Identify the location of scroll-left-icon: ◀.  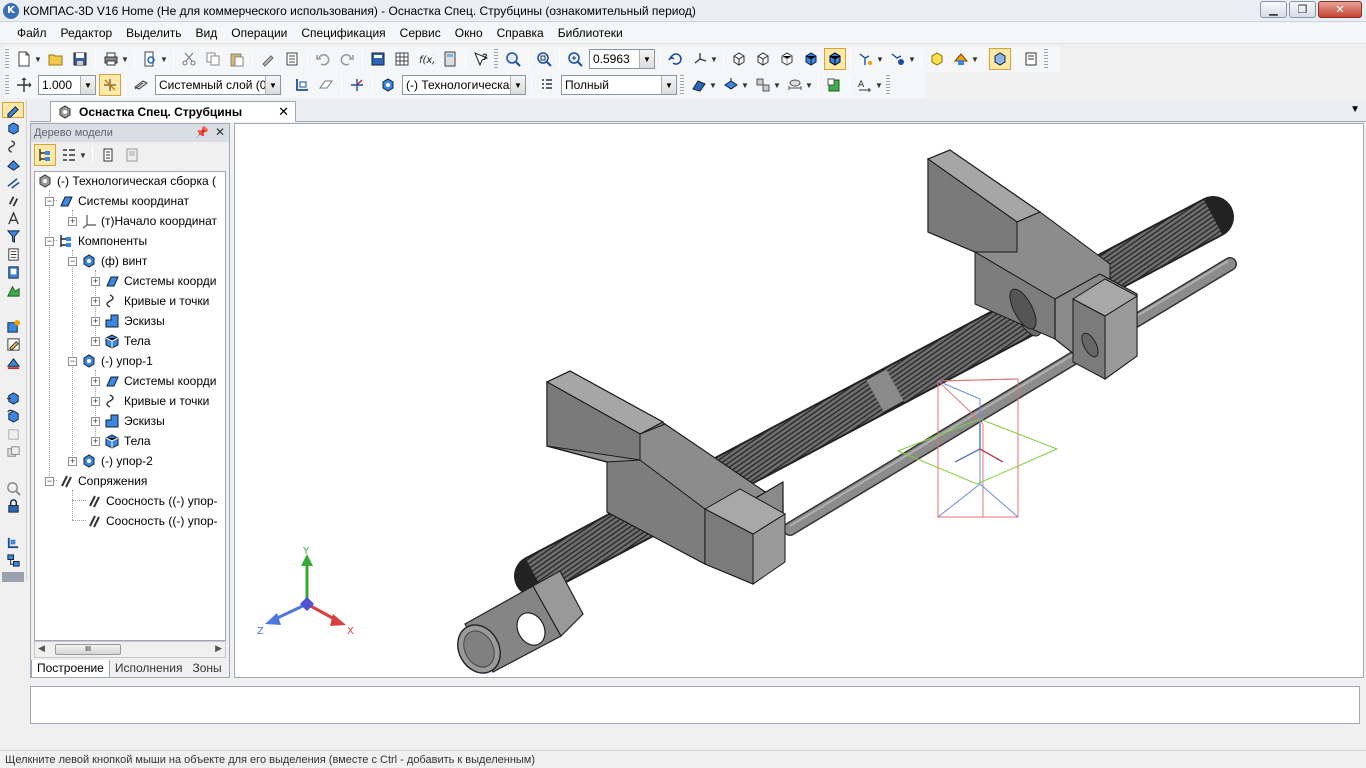
(41, 648).